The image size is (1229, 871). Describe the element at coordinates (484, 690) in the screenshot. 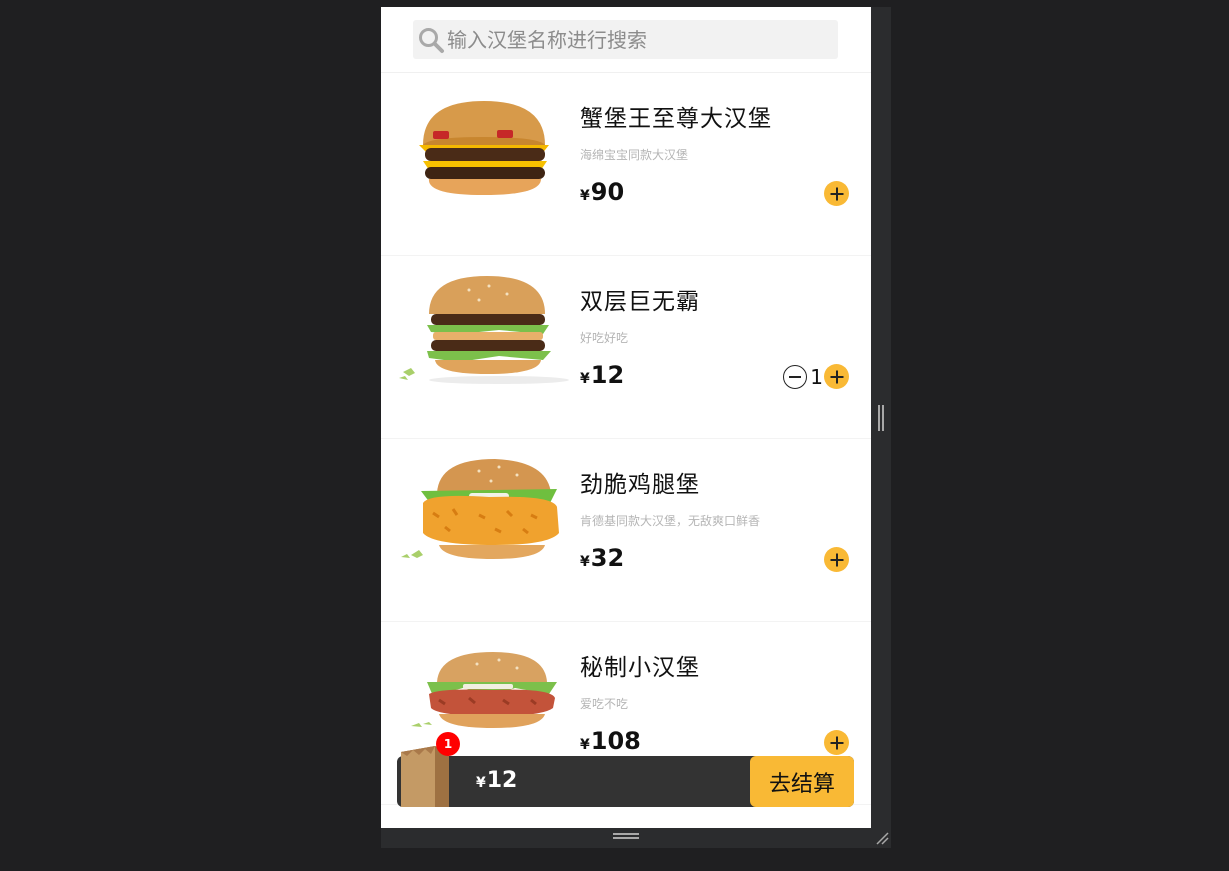

I see `burger-secret-image` at that location.